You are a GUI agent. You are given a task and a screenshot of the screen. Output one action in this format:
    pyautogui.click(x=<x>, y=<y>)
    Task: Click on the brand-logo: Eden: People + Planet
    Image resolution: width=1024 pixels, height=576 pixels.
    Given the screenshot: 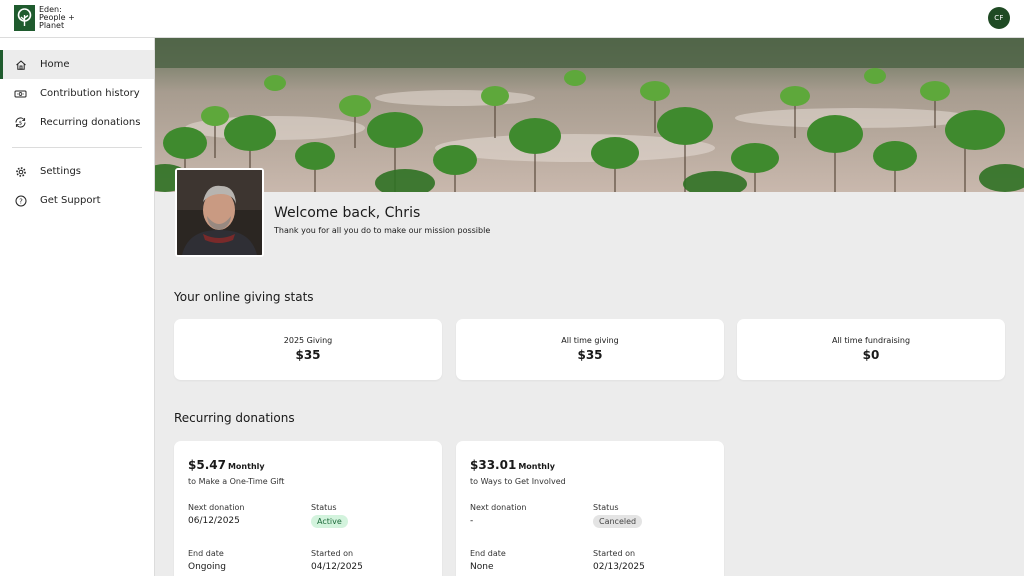 What is the action you would take?
    pyautogui.click(x=48, y=18)
    